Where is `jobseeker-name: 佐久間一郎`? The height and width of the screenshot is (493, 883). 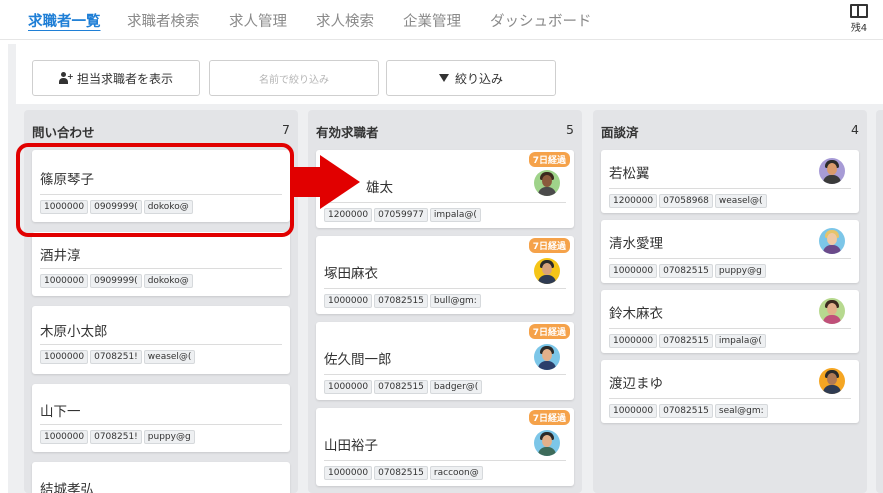
jobseeker-name: 佐久間一郎 is located at coordinates (358, 360).